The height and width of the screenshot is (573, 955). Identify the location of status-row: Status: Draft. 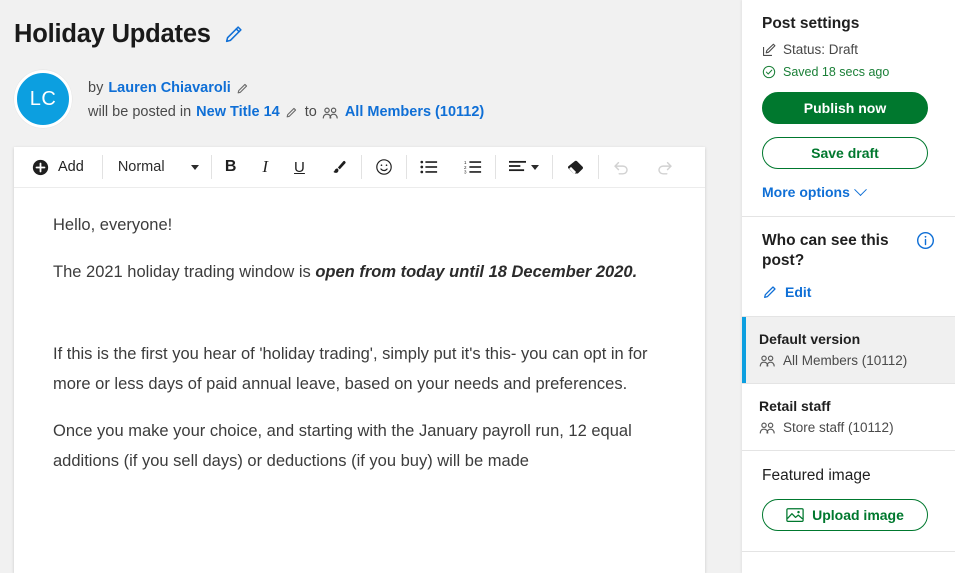
(848, 49).